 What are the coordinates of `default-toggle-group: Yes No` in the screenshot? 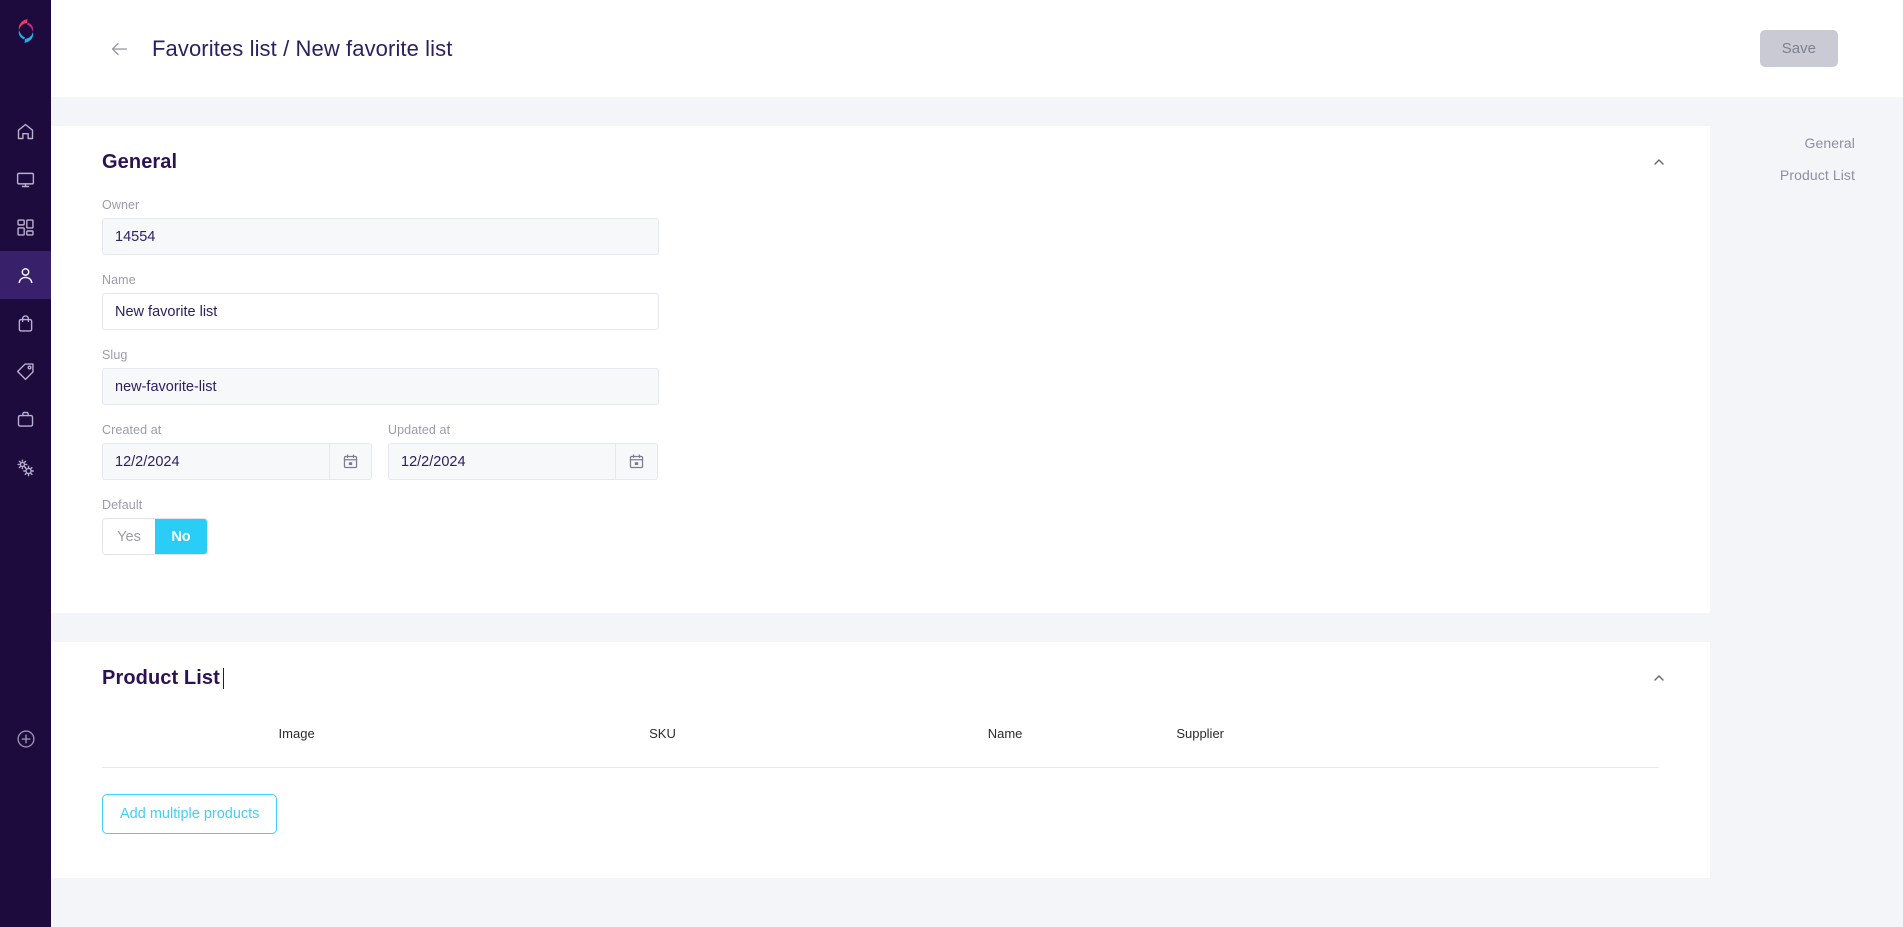 It's located at (155, 536).